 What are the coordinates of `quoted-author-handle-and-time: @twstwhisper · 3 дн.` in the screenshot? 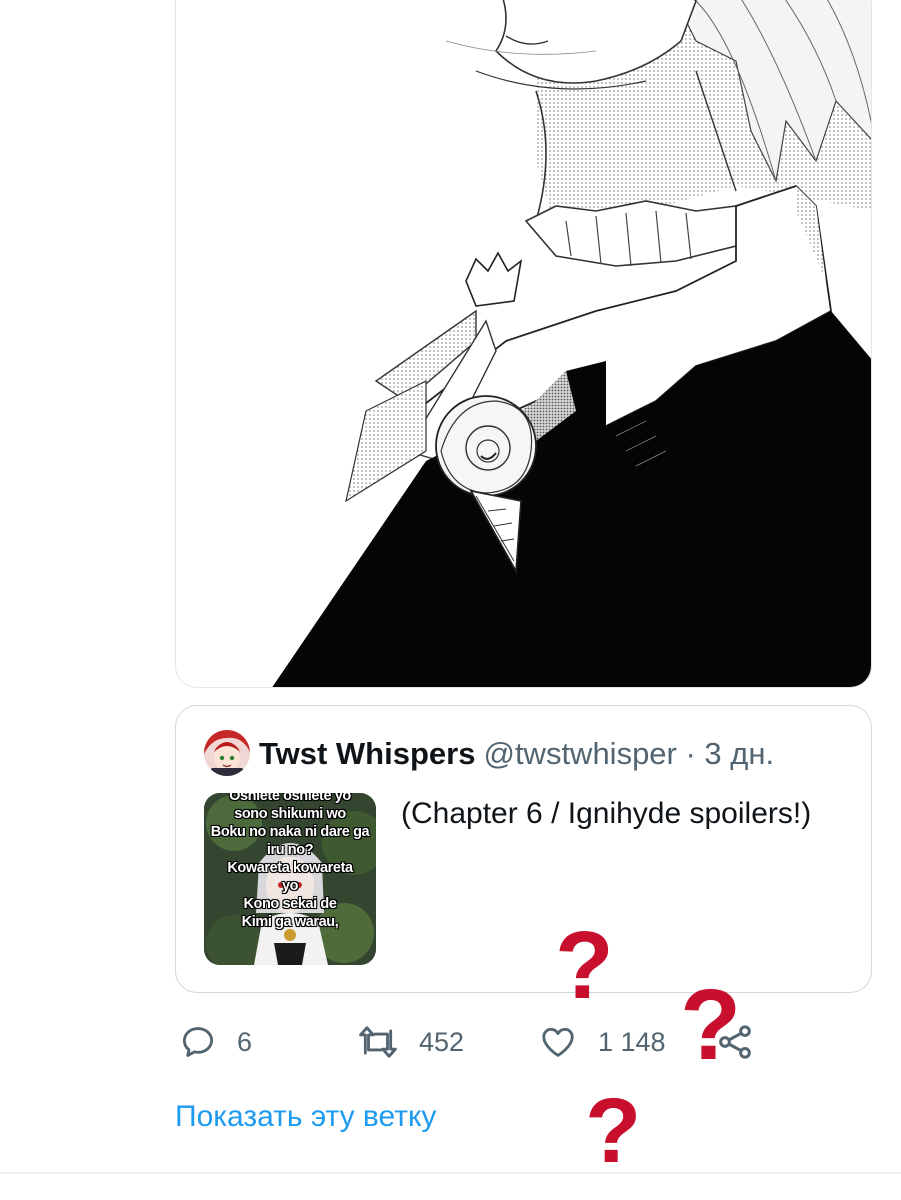 It's located at (629, 753).